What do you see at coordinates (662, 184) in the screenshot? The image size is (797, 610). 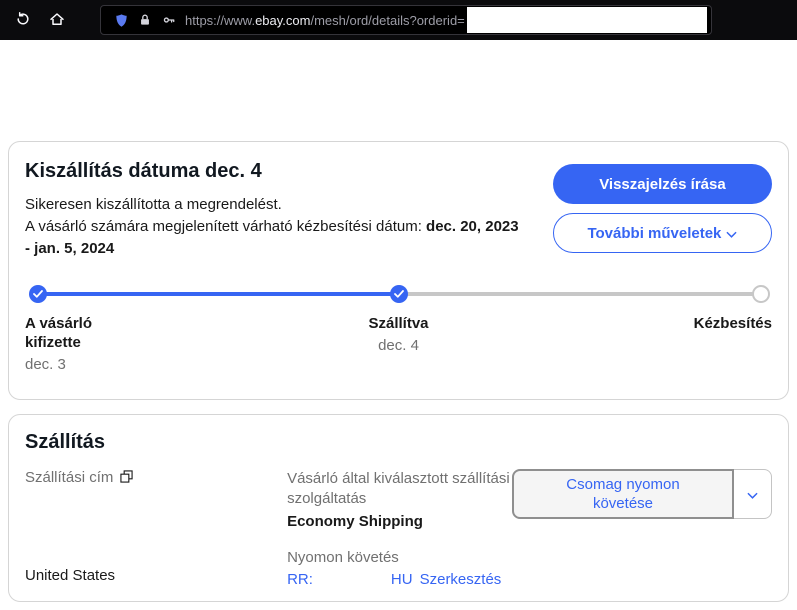 I see `write-feedback-button: Visszajelzés írása` at bounding box center [662, 184].